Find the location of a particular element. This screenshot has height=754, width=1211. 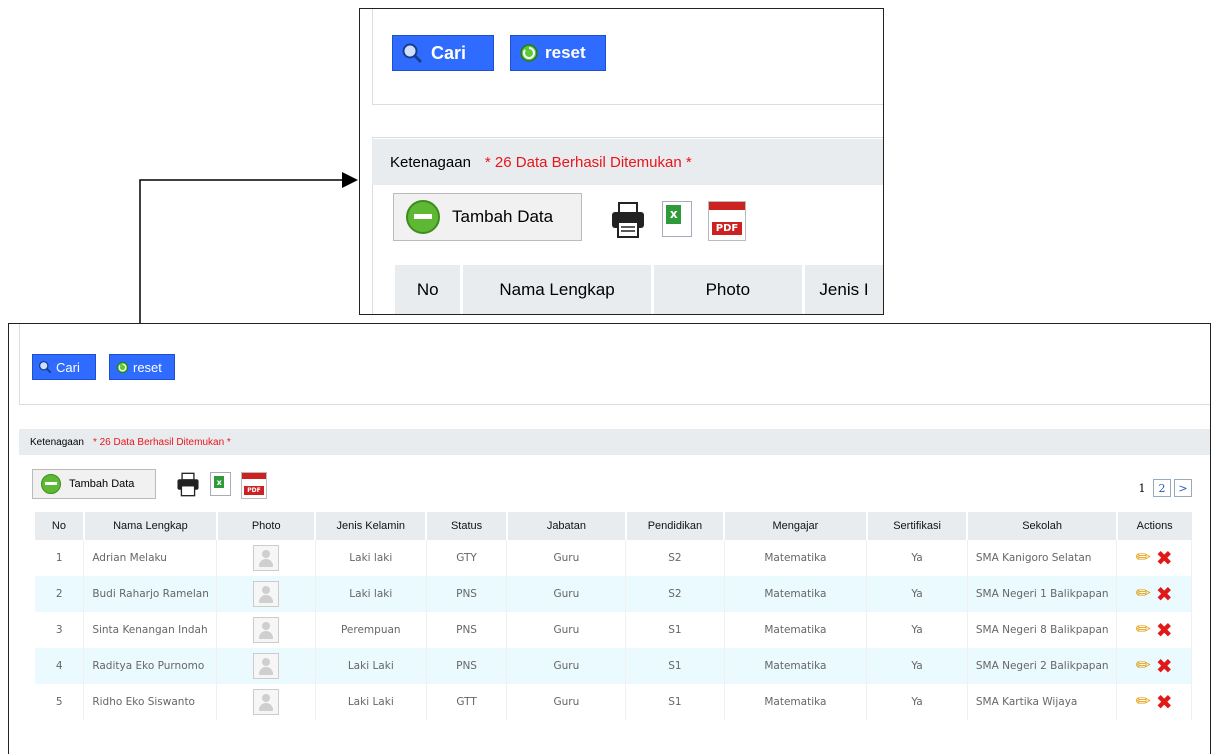

col-sekolah: Sekolah is located at coordinates (1042, 526).